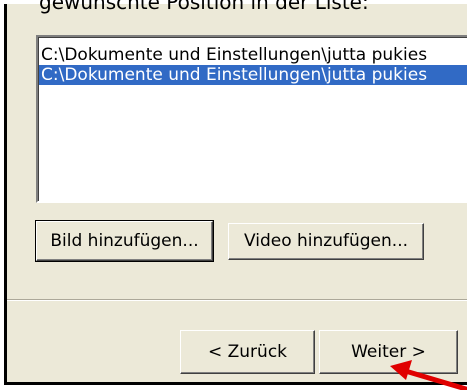 The height and width of the screenshot is (390, 467). Describe the element at coordinates (237, 300) in the screenshot. I see `divider` at that location.